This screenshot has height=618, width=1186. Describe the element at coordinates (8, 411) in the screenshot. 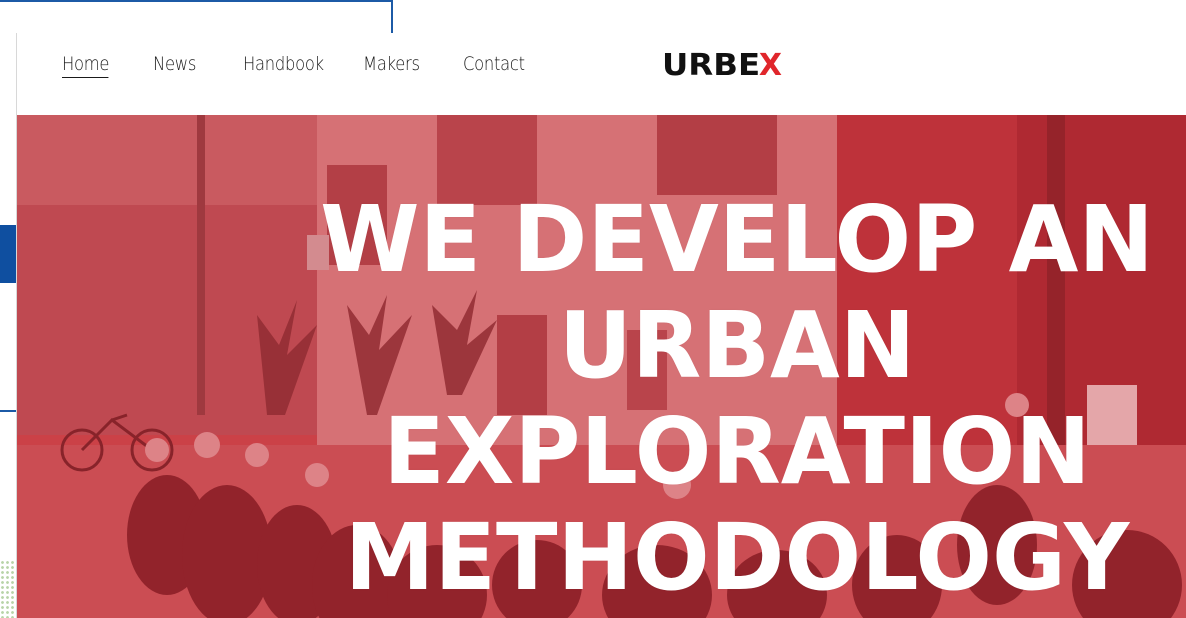

I see `decorative-frame-line-bottom` at that location.